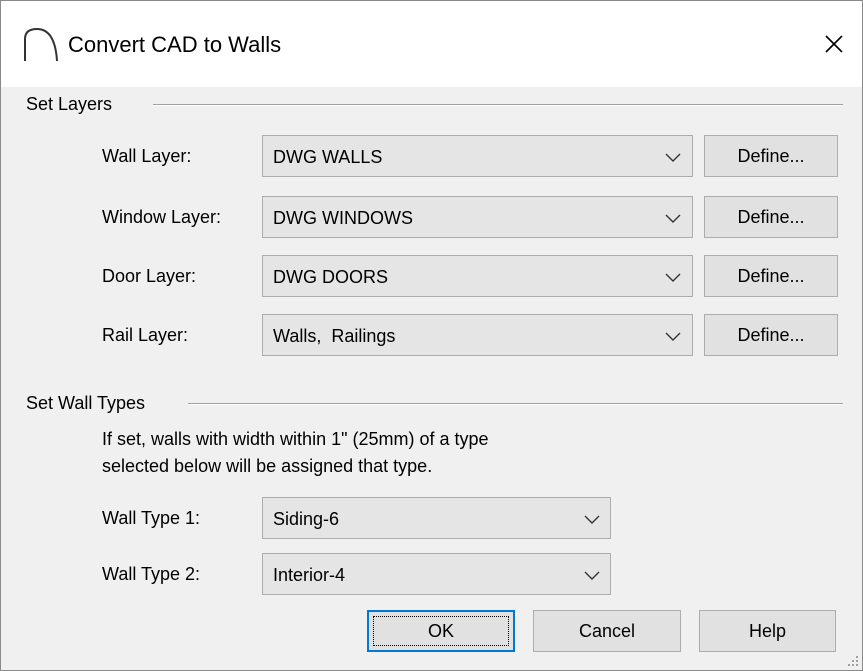 This screenshot has height=671, width=863. What do you see at coordinates (145, 335) in the screenshot?
I see `rail-layer-label: Rail Layer:` at bounding box center [145, 335].